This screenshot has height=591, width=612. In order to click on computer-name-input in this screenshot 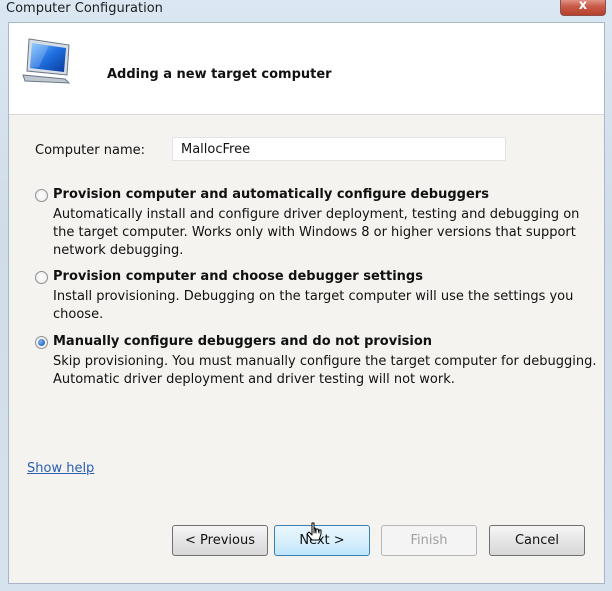, I will do `click(339, 149)`.